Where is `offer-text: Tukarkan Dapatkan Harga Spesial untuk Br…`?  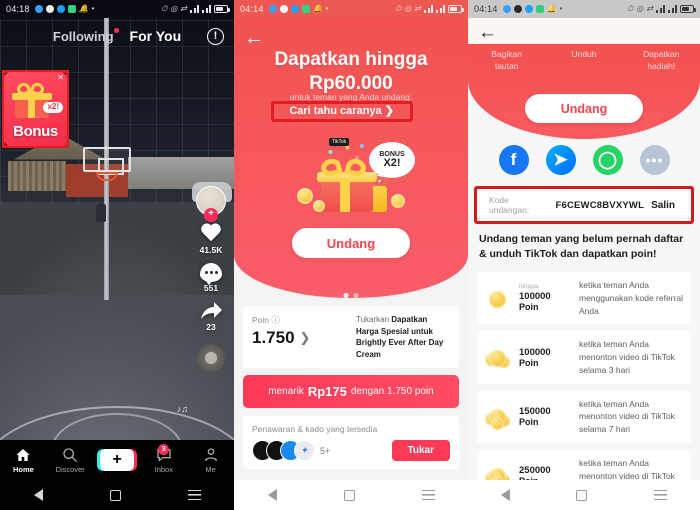 offer-text: Tukarkan Dapatkan Harga Spesial untuk Br… is located at coordinates (403, 337).